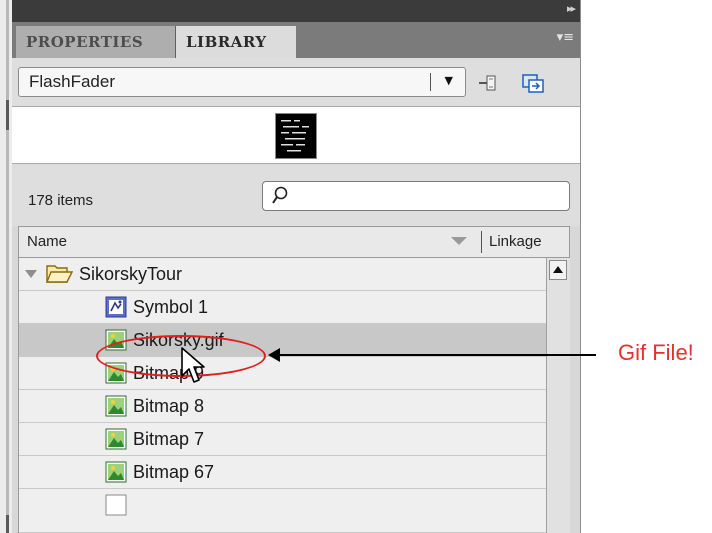  I want to click on item-preview, so click(296, 135).